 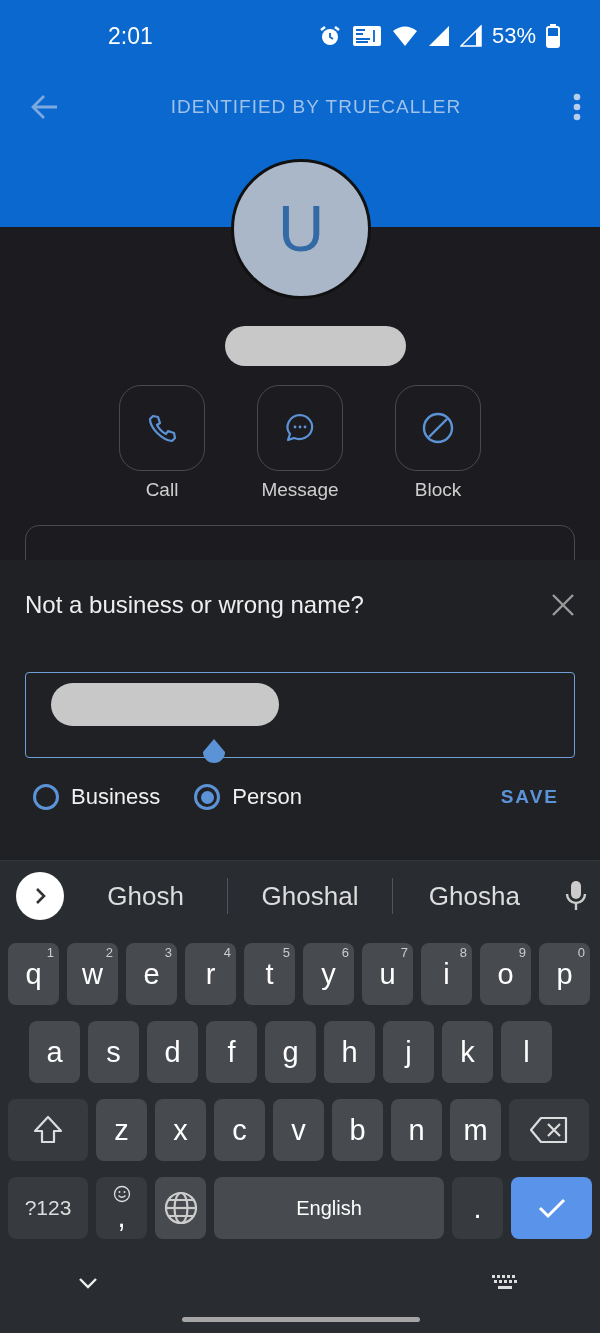 I want to click on period-key: ., so click(x=477, y=1208).